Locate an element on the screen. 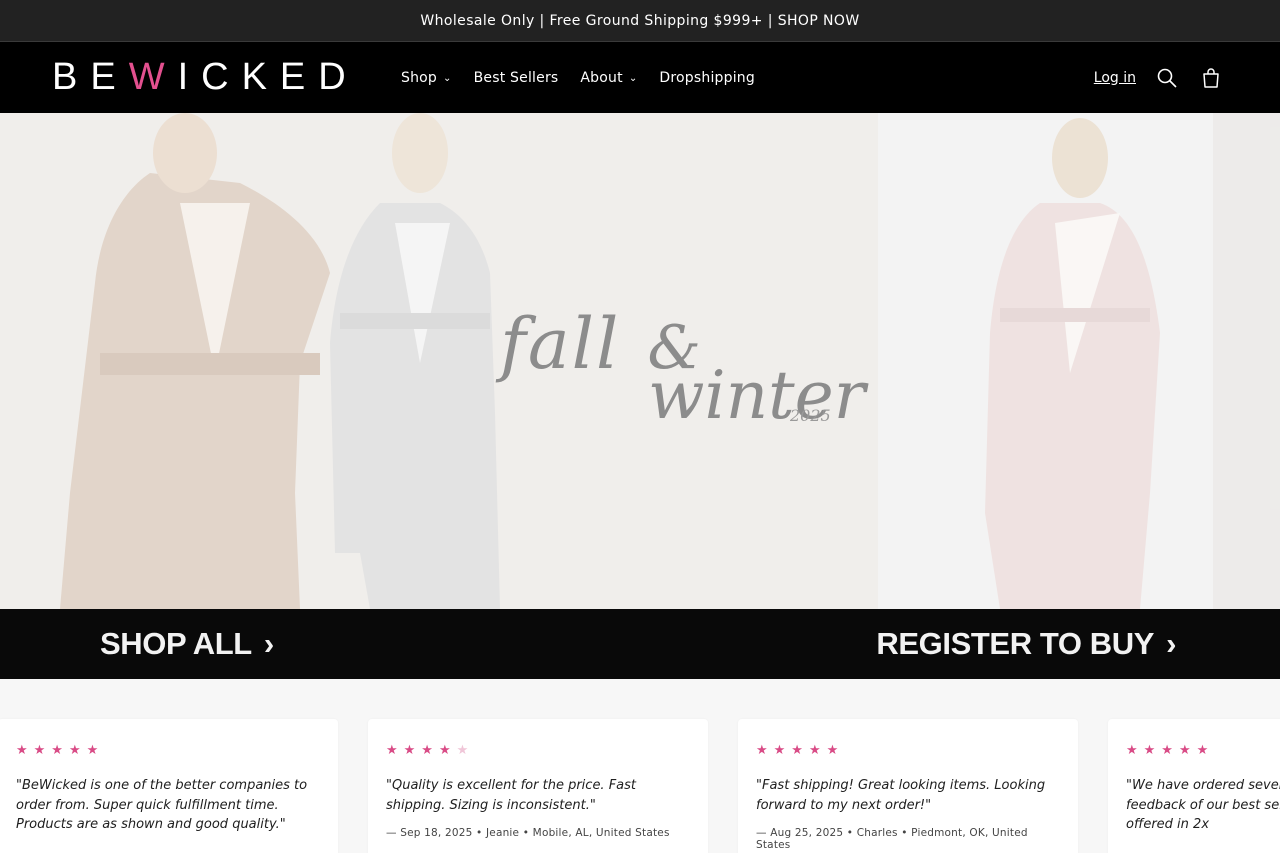 Image resolution: width=1280 pixels, height=853 pixels. nav-best-sellers-label: Best Sellers is located at coordinates (516, 77).